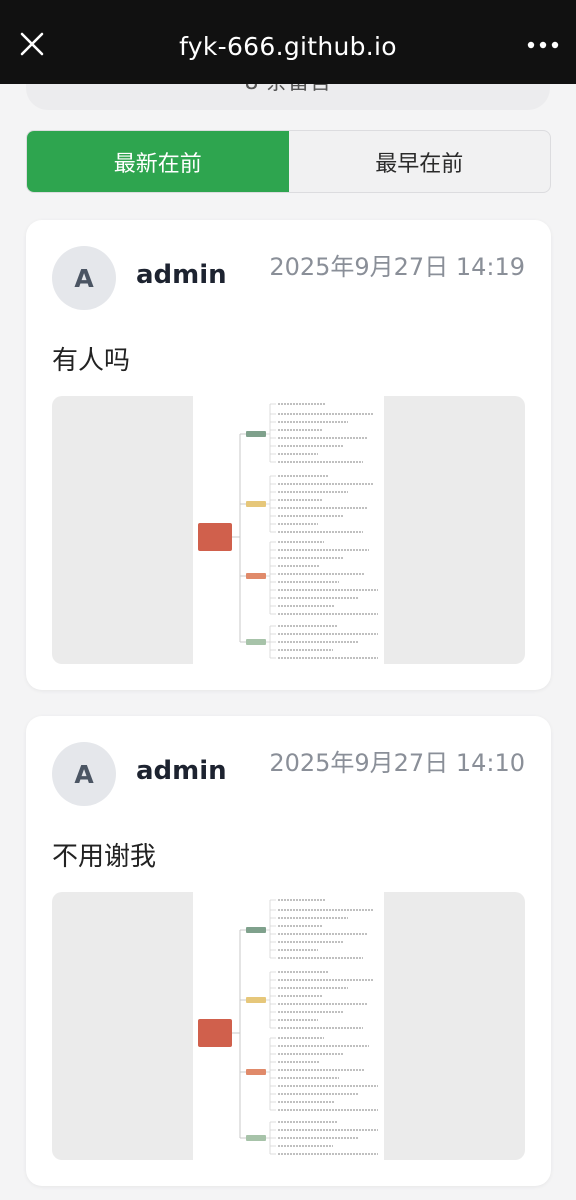  I want to click on comment-text: 有人吗, so click(91, 361).